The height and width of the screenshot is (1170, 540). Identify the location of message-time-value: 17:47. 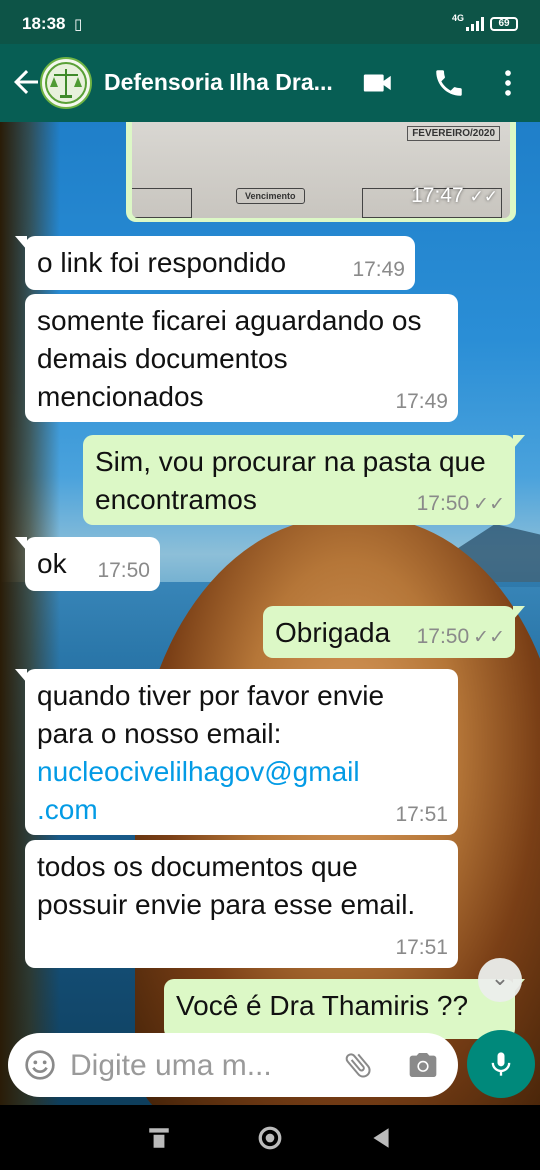
(437, 195).